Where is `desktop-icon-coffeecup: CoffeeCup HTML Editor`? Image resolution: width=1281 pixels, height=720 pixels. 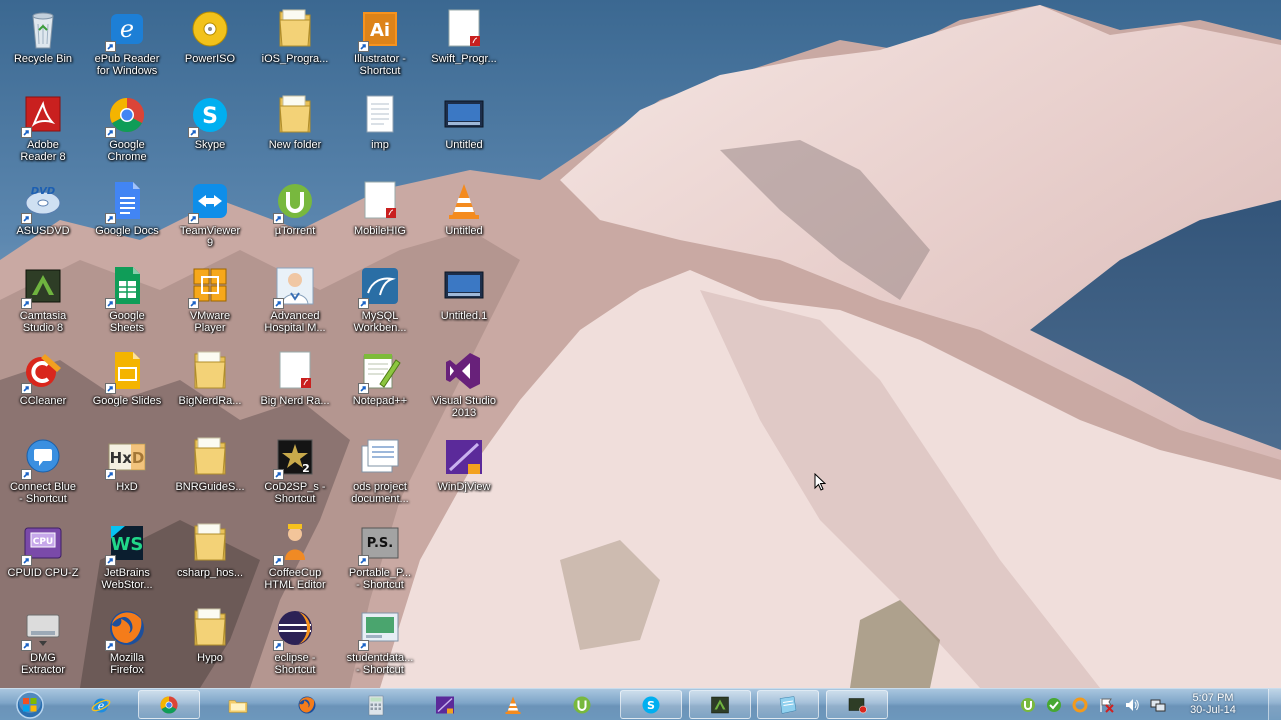
desktop-icon-coffeecup: CoffeeCup HTML Editor is located at coordinates (295, 561).